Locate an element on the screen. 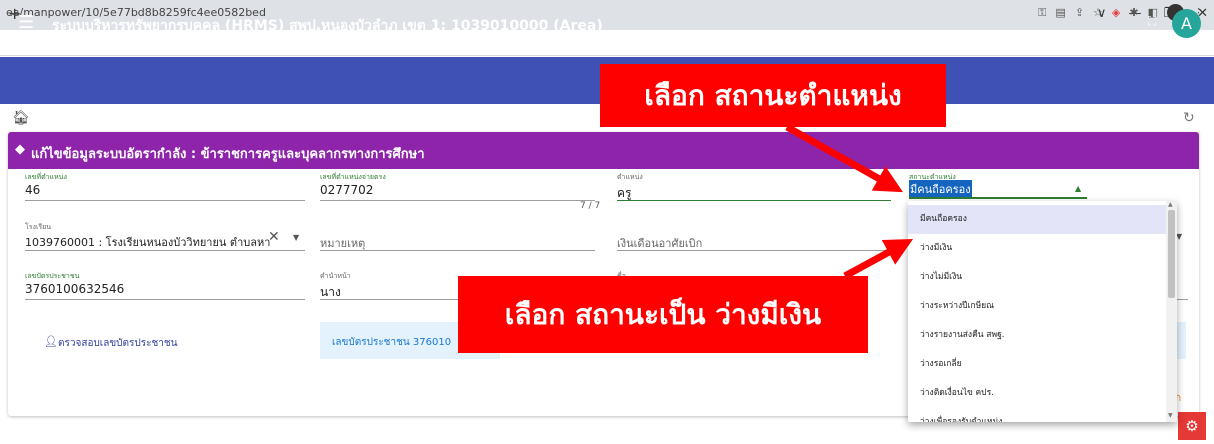  settings-gear-icon: ⚙ is located at coordinates (1192, 426).